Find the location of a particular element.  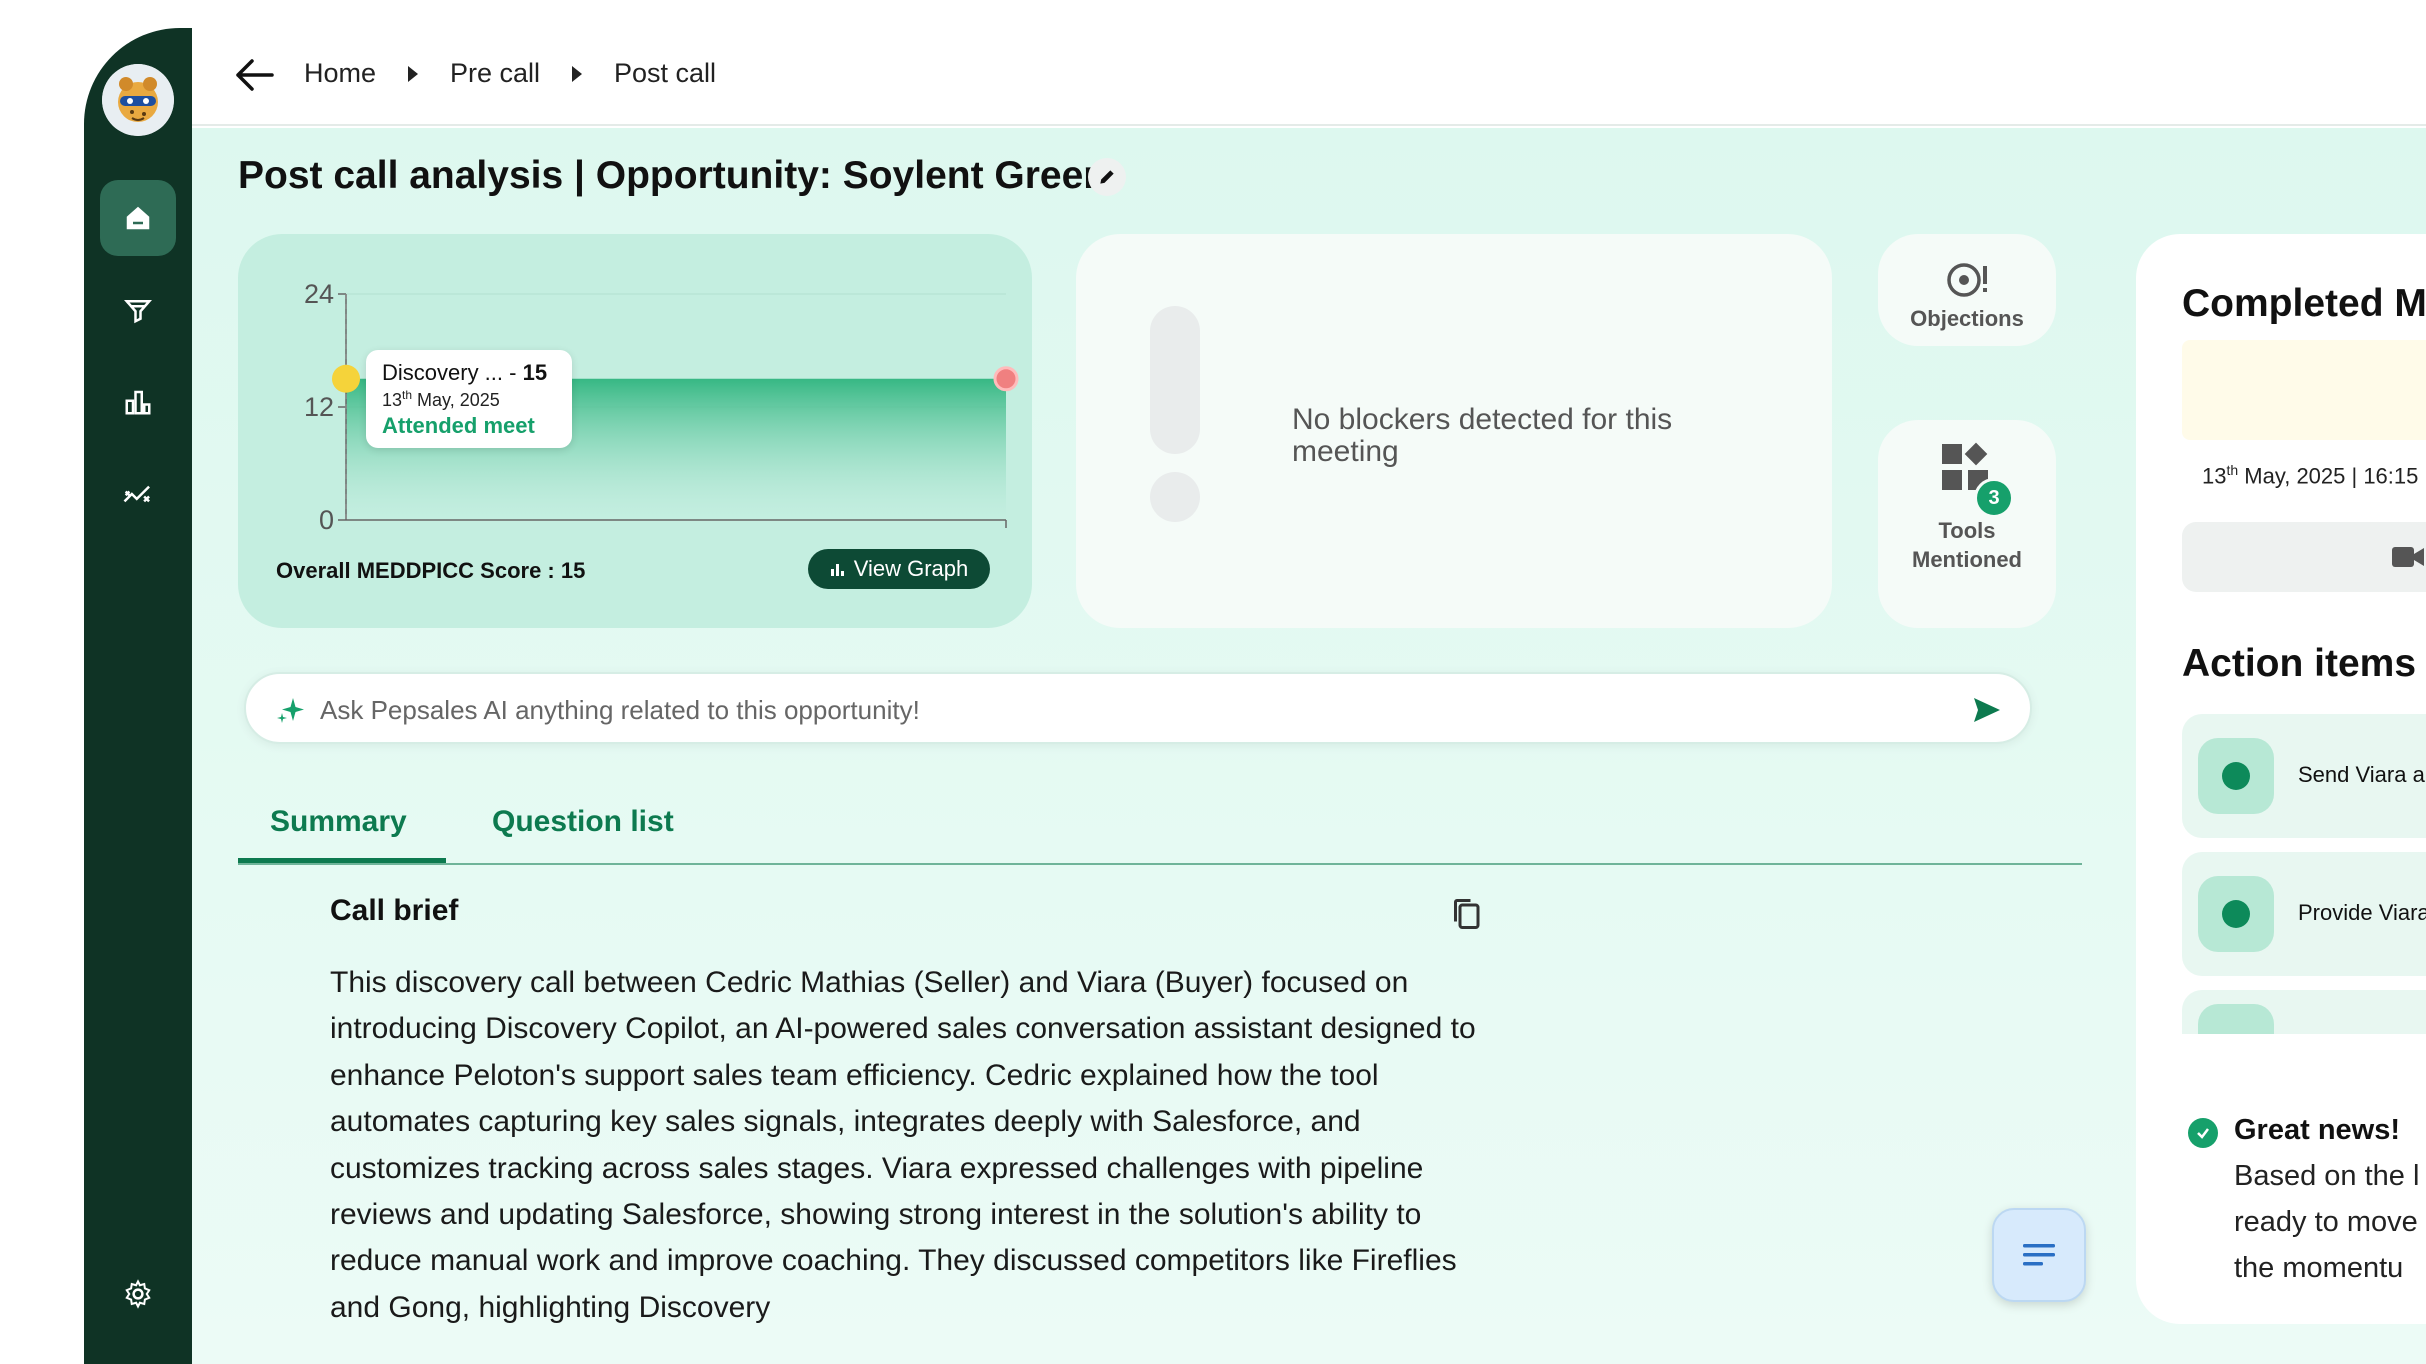

great-news-title: Great news! is located at coordinates (2317, 1130).